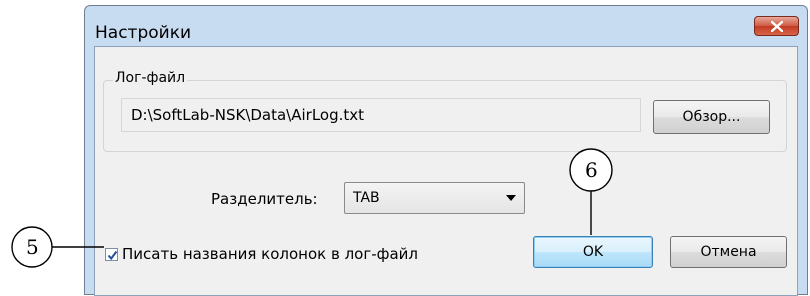  I want to click on ok-button: OK, so click(593, 252).